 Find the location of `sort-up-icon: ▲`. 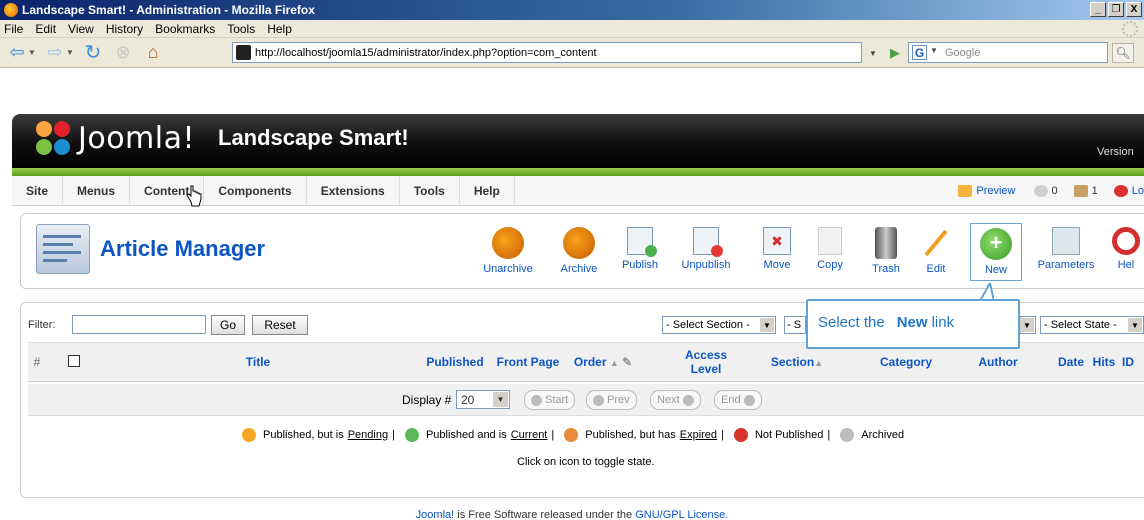

sort-up-icon: ▲ is located at coordinates (819, 362).